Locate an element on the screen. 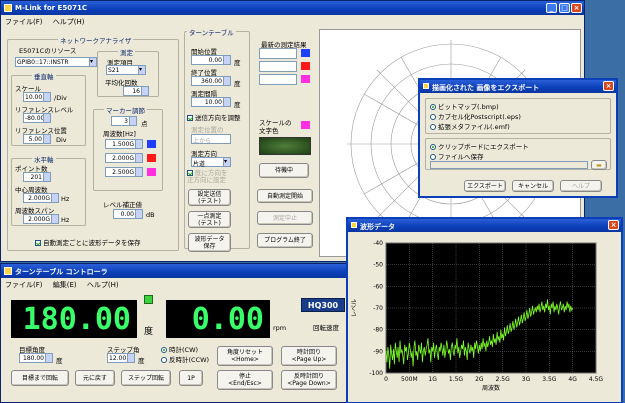 The width and height of the screenshot is (625, 403). center-spinner is located at coordinates (54, 198).